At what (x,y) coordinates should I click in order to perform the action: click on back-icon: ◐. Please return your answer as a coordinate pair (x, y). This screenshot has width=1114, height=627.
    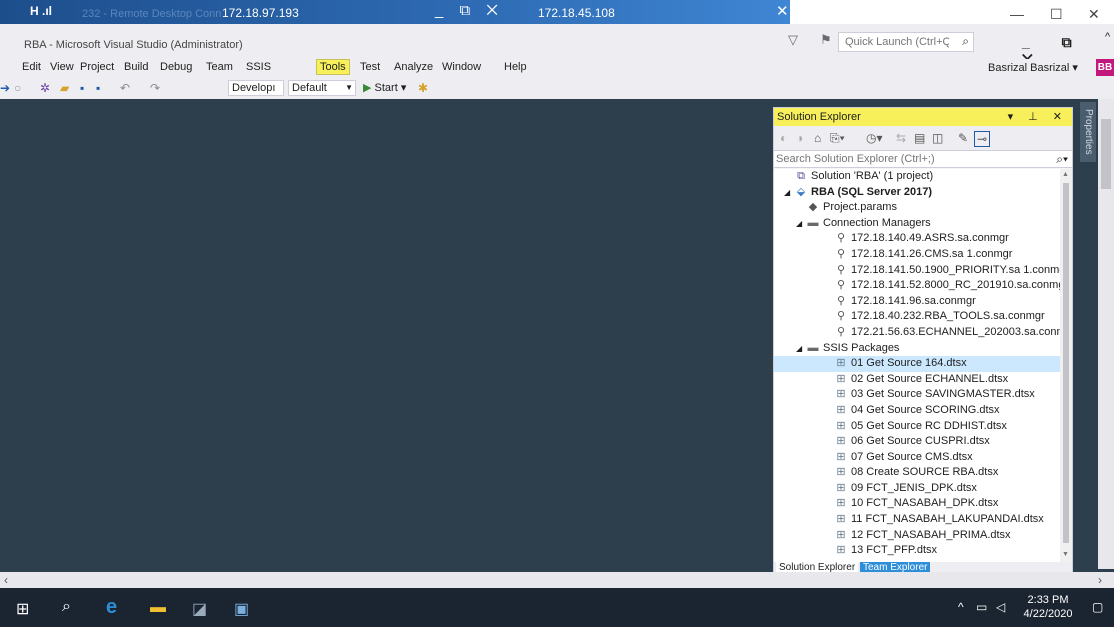
    Looking at the image, I should click on (783, 138).